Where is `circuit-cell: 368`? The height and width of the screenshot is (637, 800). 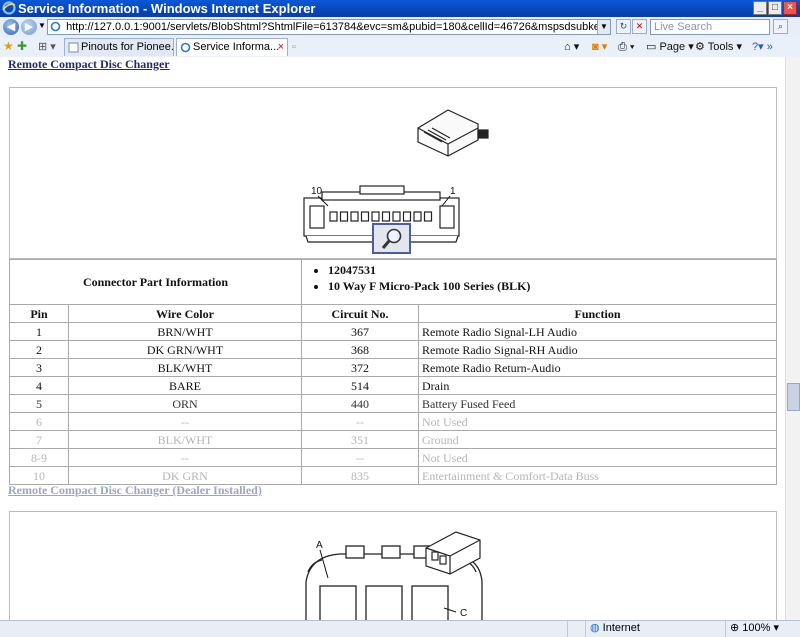
circuit-cell: 368 is located at coordinates (360, 349).